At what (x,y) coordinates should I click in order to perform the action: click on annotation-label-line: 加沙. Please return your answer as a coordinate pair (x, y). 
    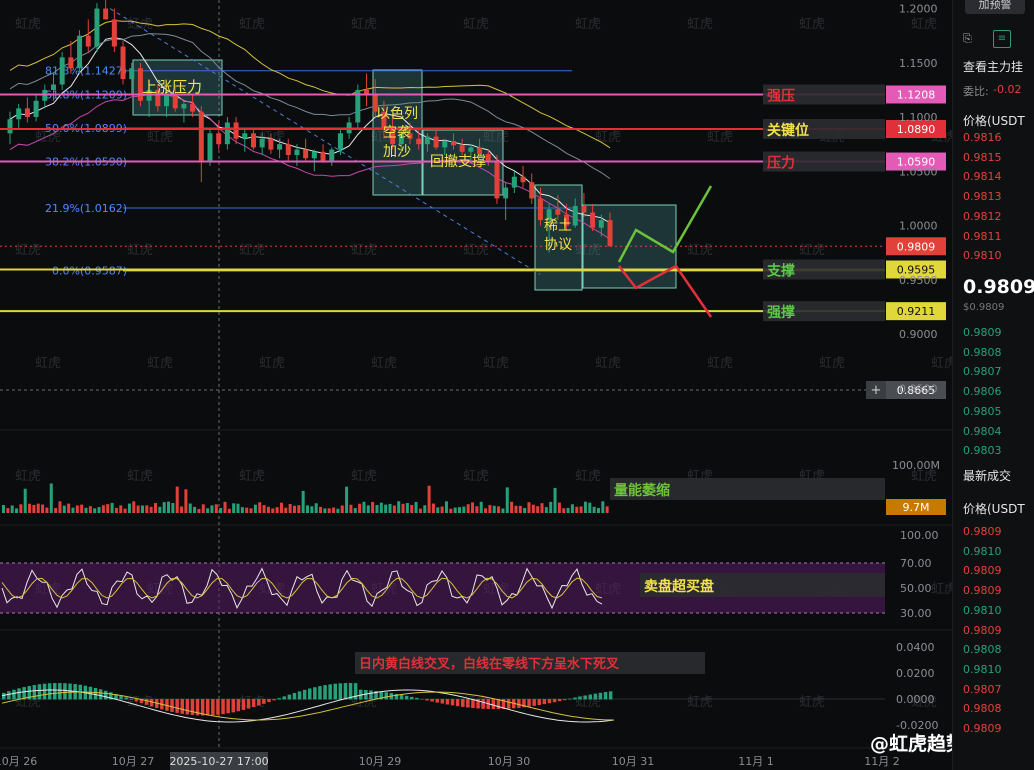
    Looking at the image, I should click on (397, 152).